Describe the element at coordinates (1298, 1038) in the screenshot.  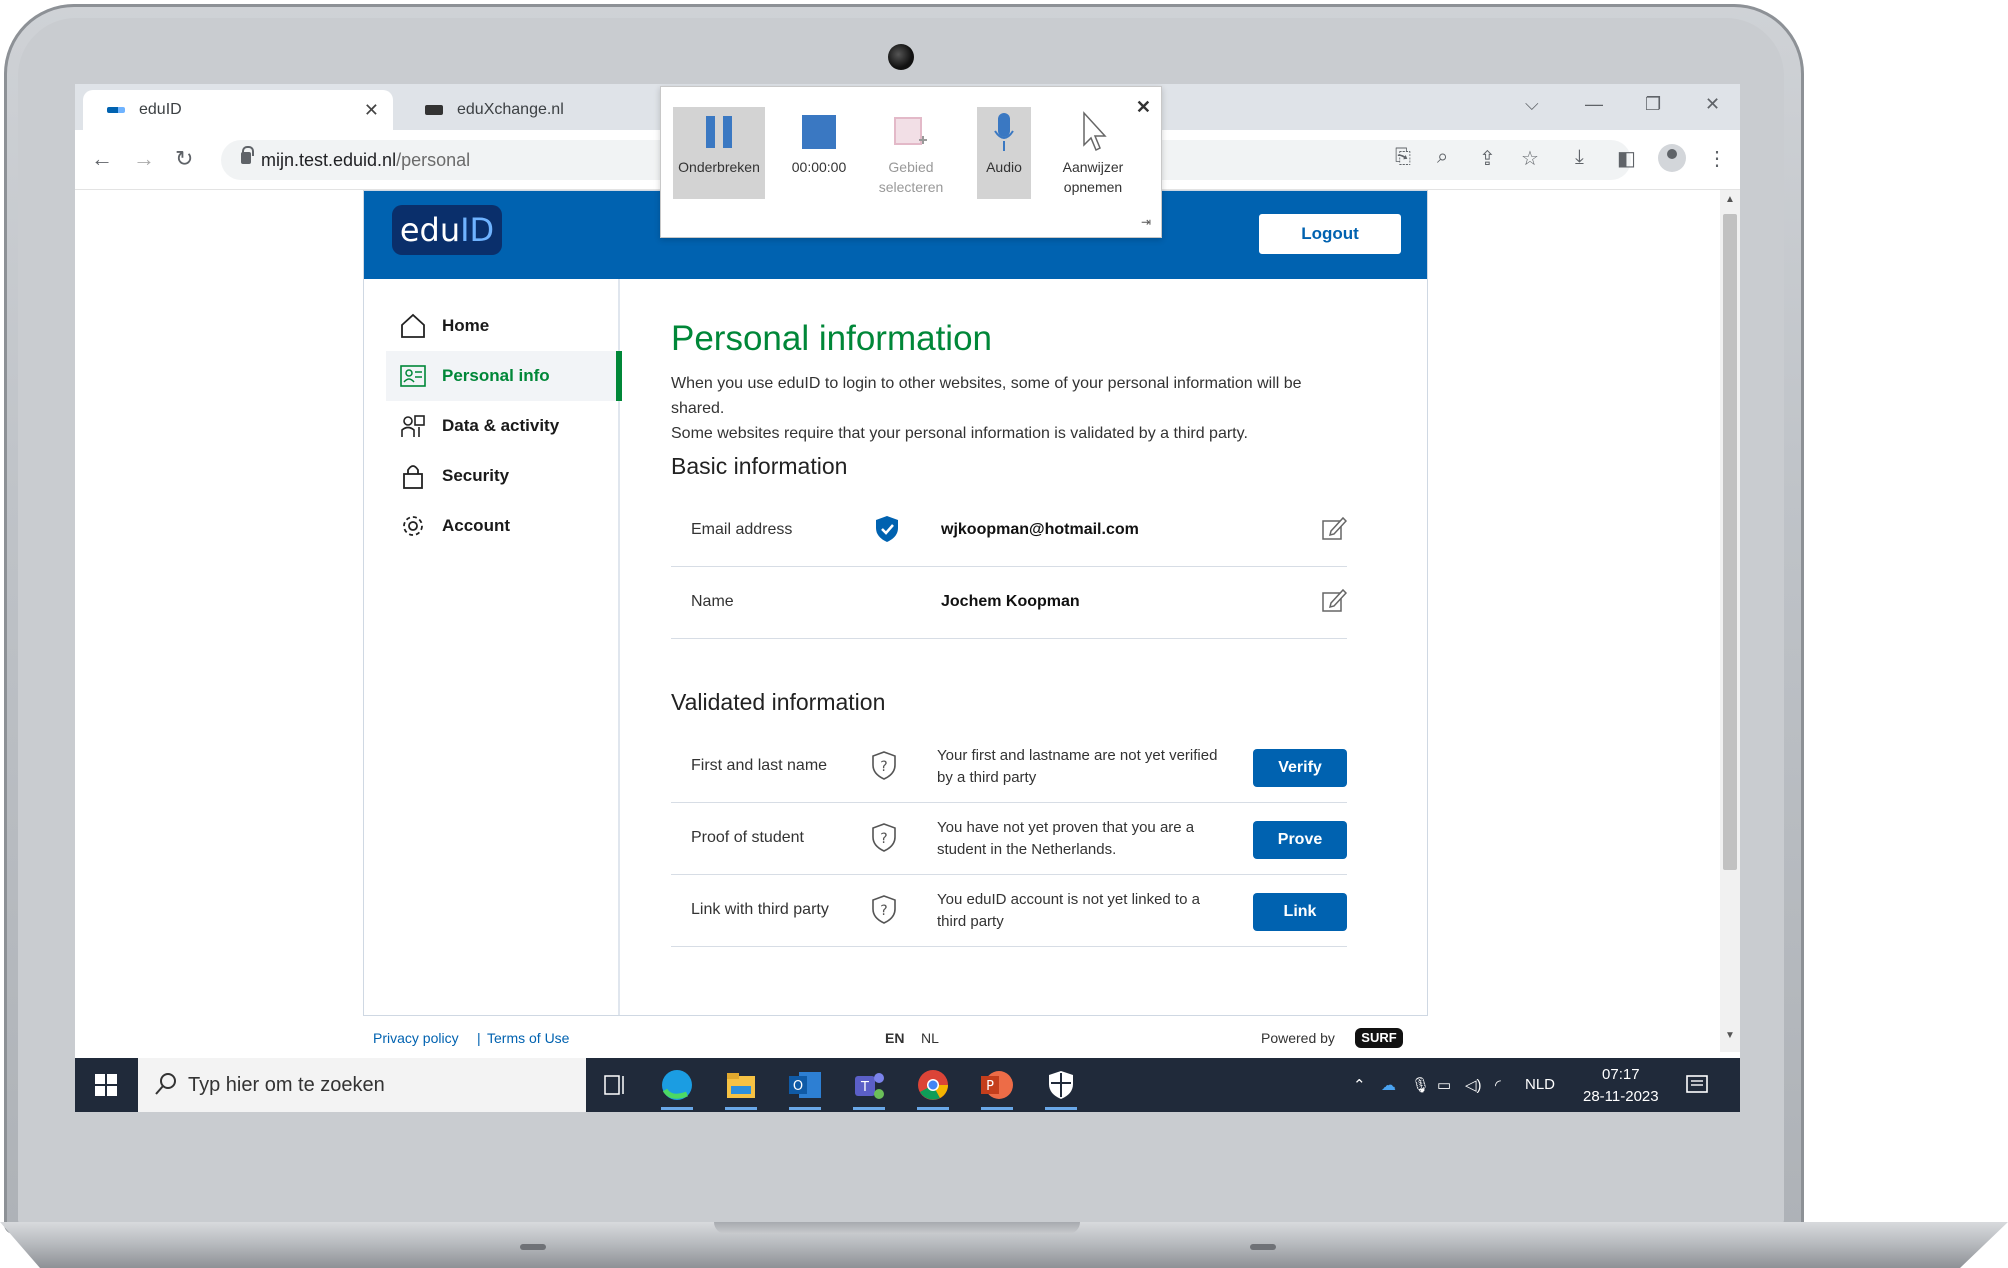
I see `powered-by-text: Powered by` at that location.